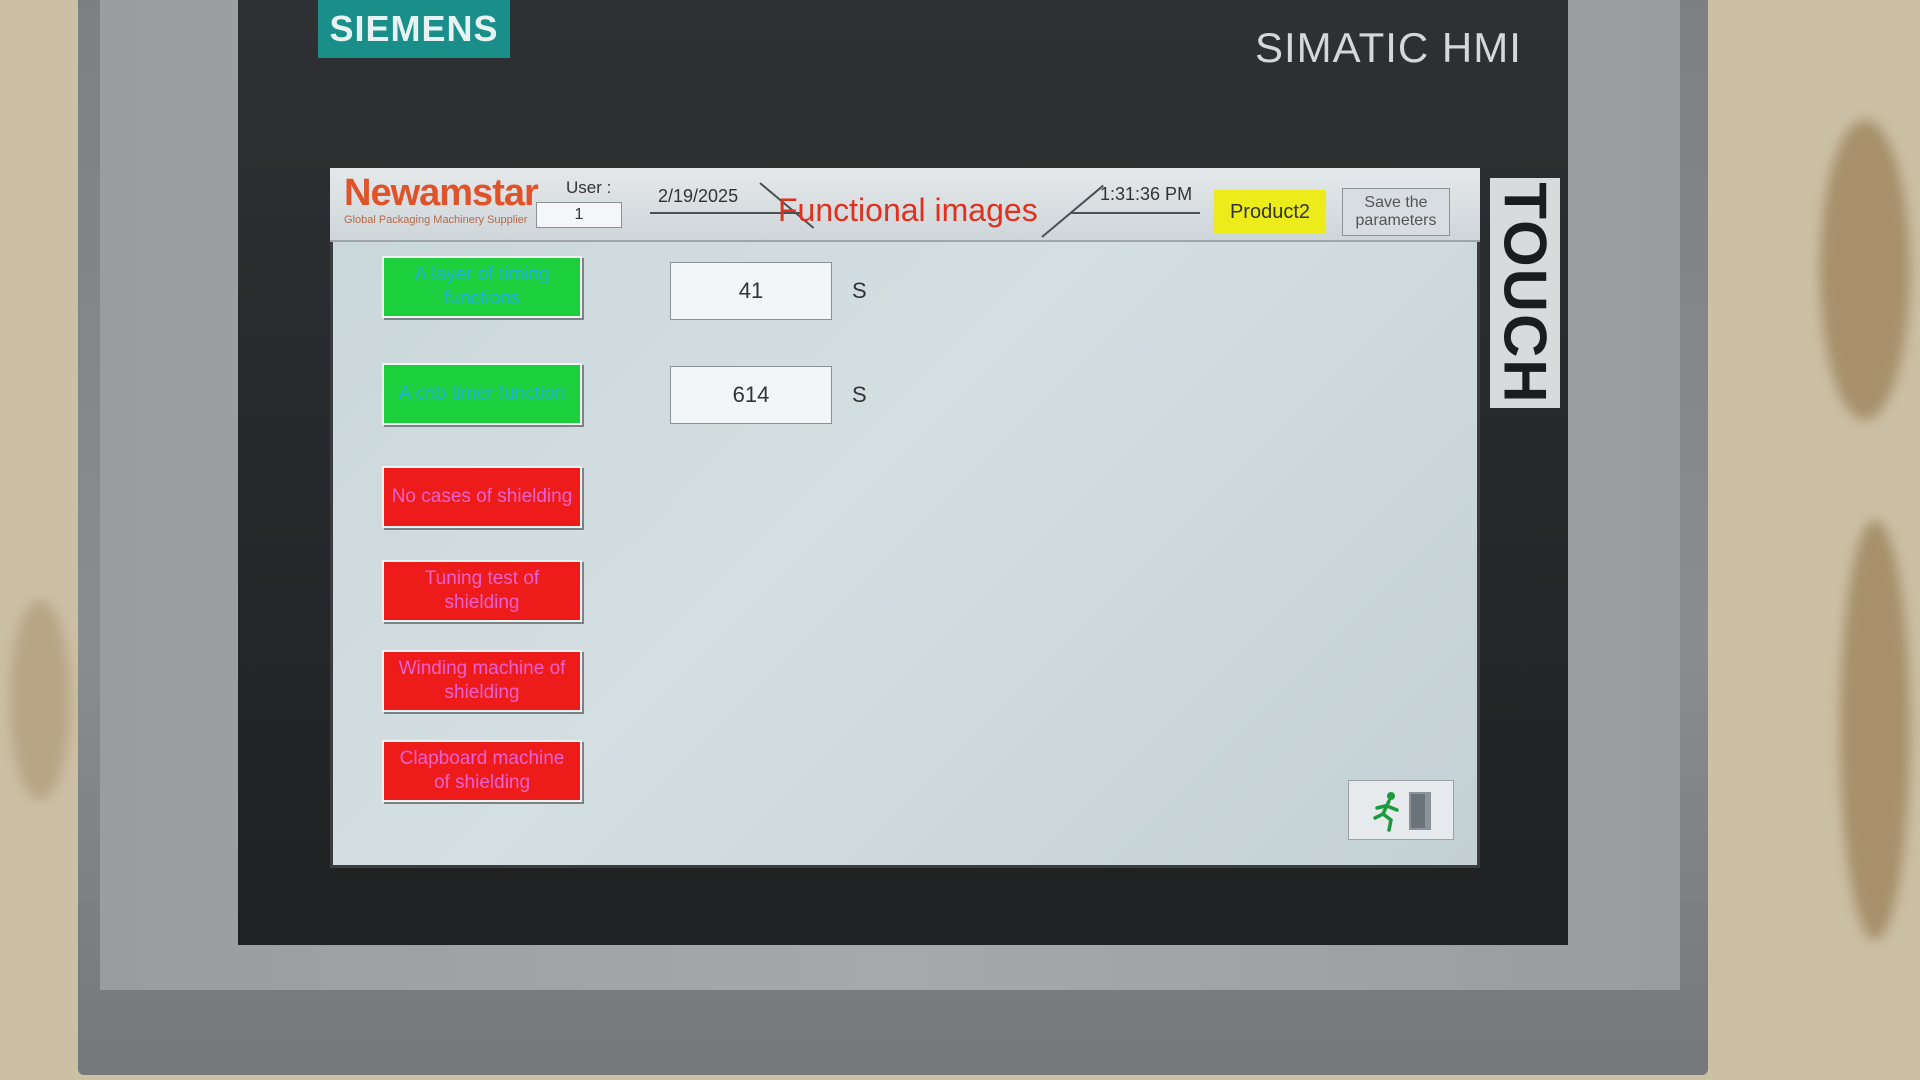  I want to click on date-display: 2/19/2025, so click(698, 196).